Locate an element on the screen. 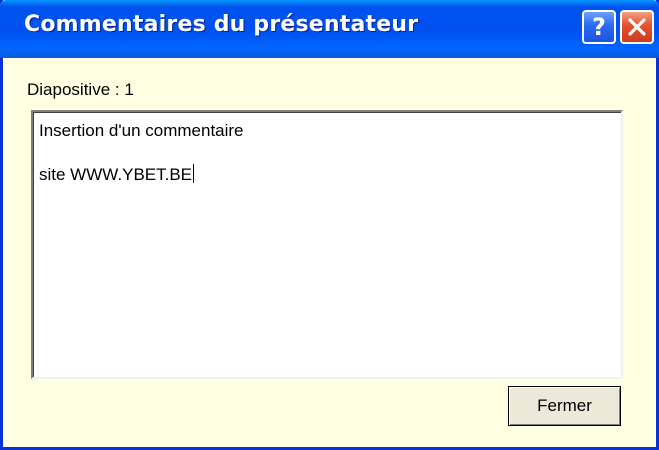 The width and height of the screenshot is (659, 450). close-button: Fermer is located at coordinates (564, 406).